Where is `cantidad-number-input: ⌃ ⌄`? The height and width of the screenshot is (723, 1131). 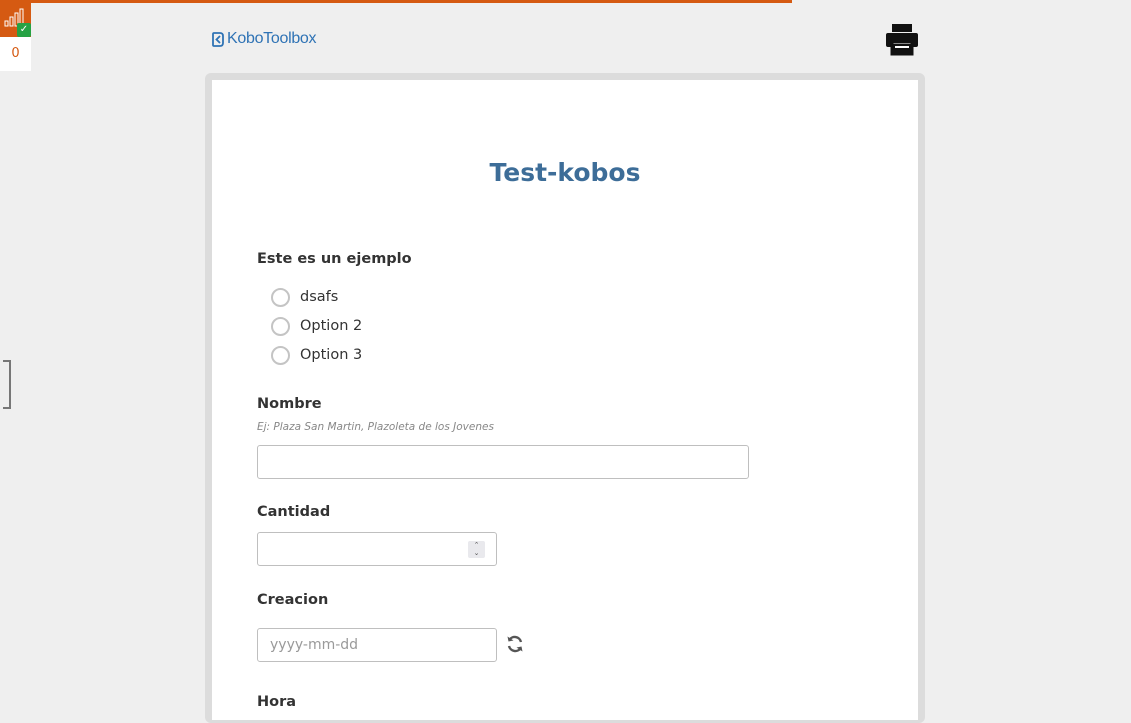 cantidad-number-input: ⌃ ⌄ is located at coordinates (377, 549).